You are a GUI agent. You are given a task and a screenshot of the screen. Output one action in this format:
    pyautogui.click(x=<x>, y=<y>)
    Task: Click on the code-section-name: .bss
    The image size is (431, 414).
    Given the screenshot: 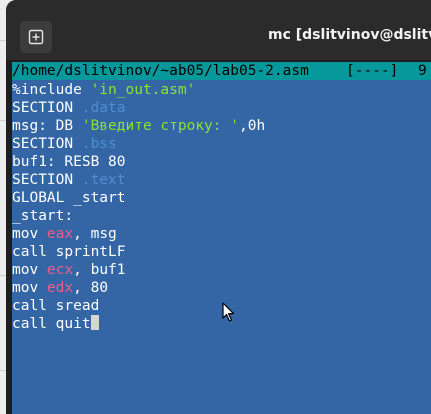 What is the action you would take?
    pyautogui.click(x=99, y=144)
    